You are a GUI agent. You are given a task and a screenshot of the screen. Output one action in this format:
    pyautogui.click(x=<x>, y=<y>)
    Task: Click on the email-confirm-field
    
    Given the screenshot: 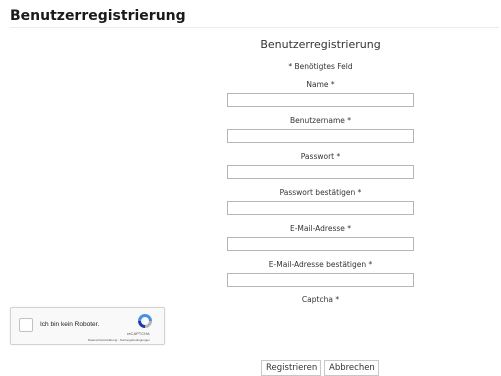 What is the action you would take?
    pyautogui.click(x=320, y=280)
    